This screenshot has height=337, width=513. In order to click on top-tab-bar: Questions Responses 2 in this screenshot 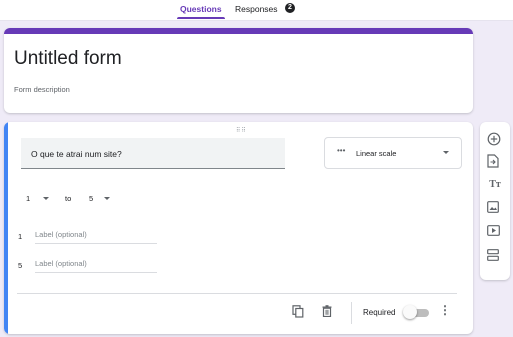, I will do `click(256, 10)`.